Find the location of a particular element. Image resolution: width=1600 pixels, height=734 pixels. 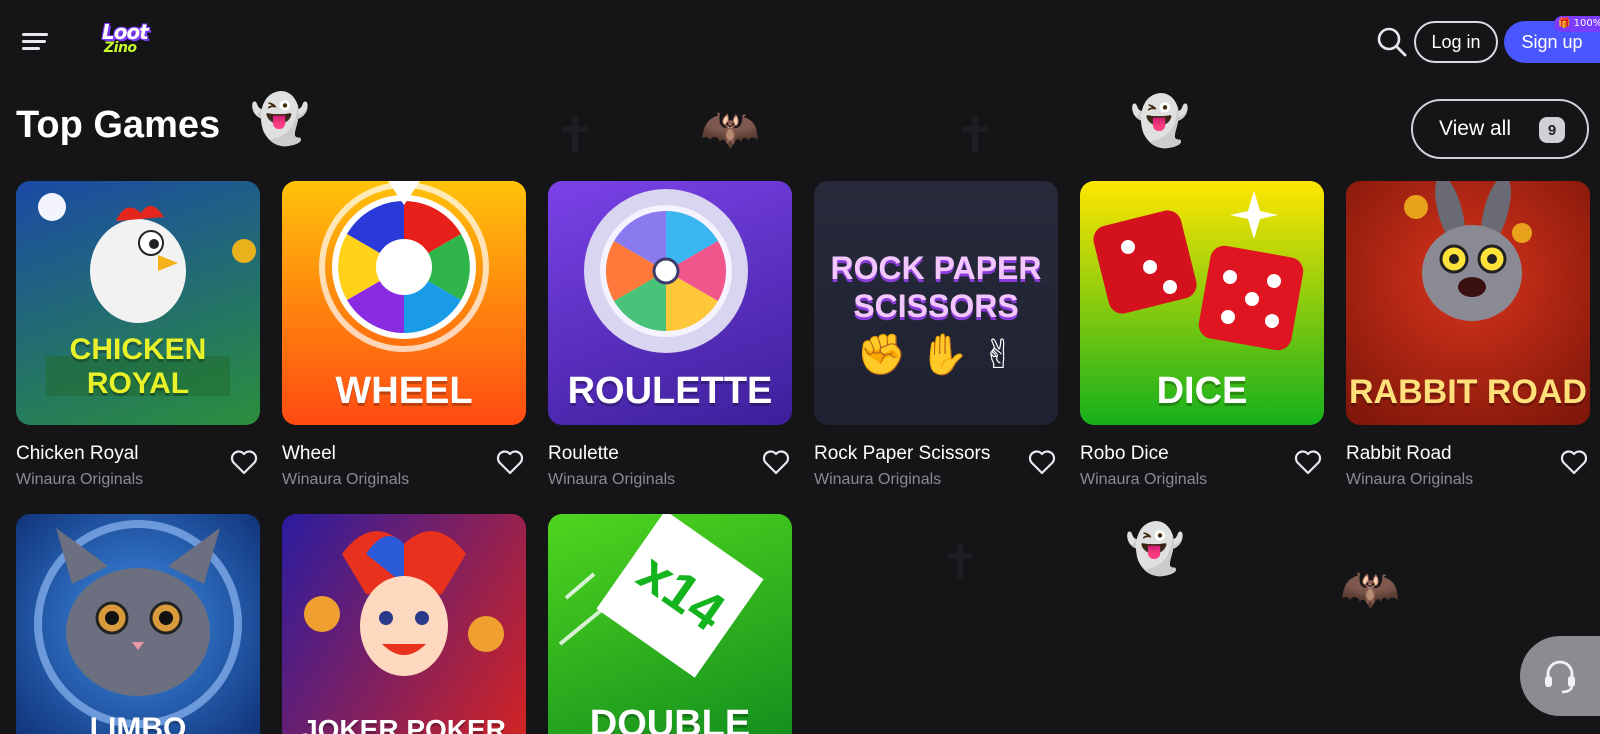

game-title: Wheel is located at coordinates (309, 454).